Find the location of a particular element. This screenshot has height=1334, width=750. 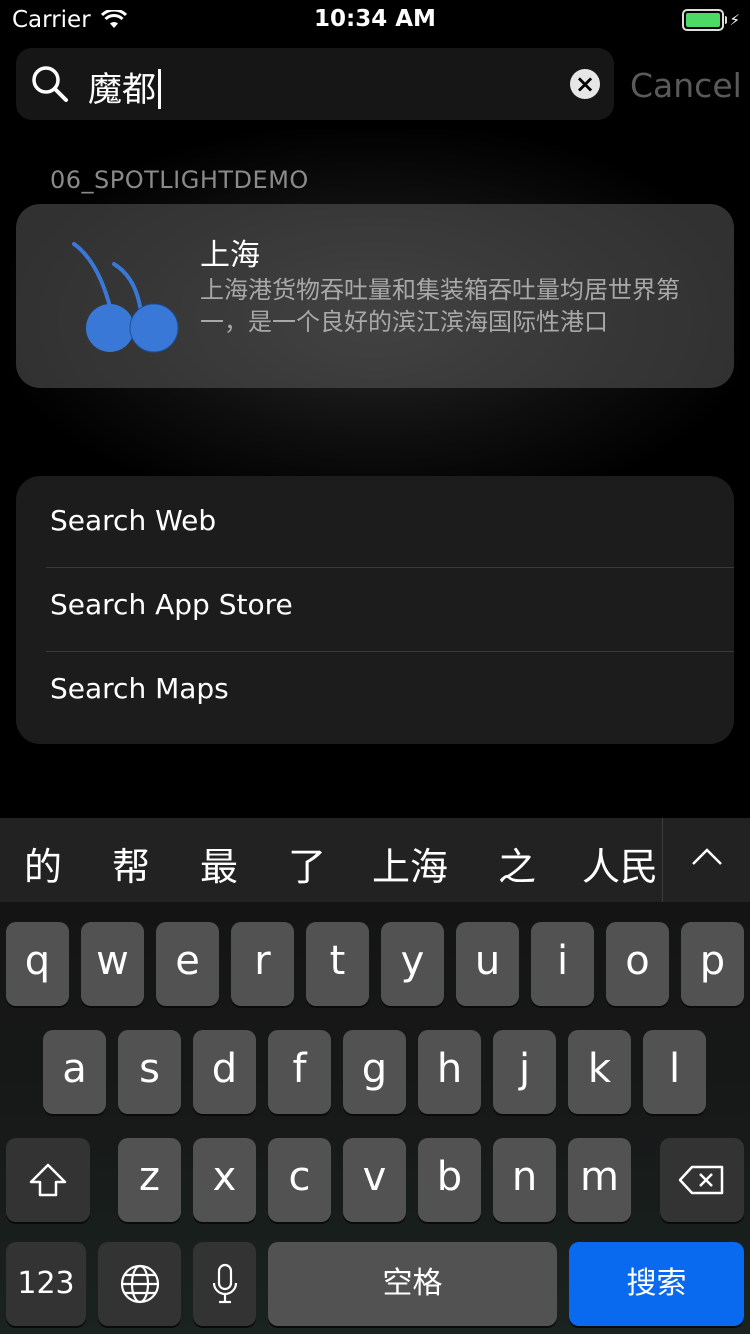

key-a: a is located at coordinates (74, 1072).